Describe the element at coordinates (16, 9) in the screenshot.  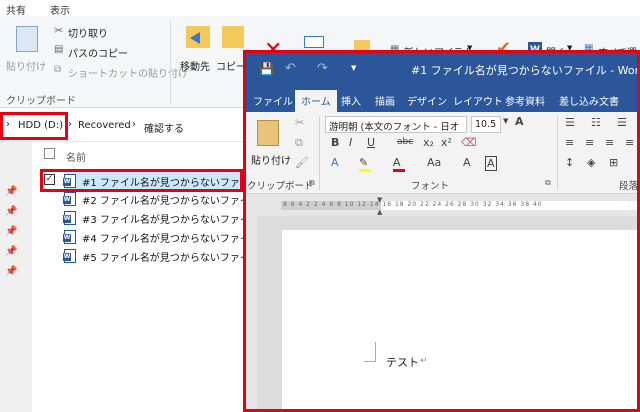
I see `tab-share: 共有` at that location.